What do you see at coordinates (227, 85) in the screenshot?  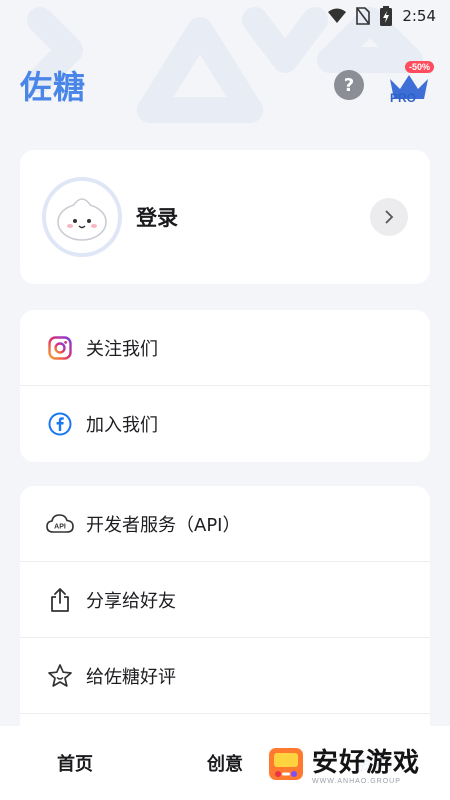 I see `header: 佐糖 ? -50% PRO` at bounding box center [227, 85].